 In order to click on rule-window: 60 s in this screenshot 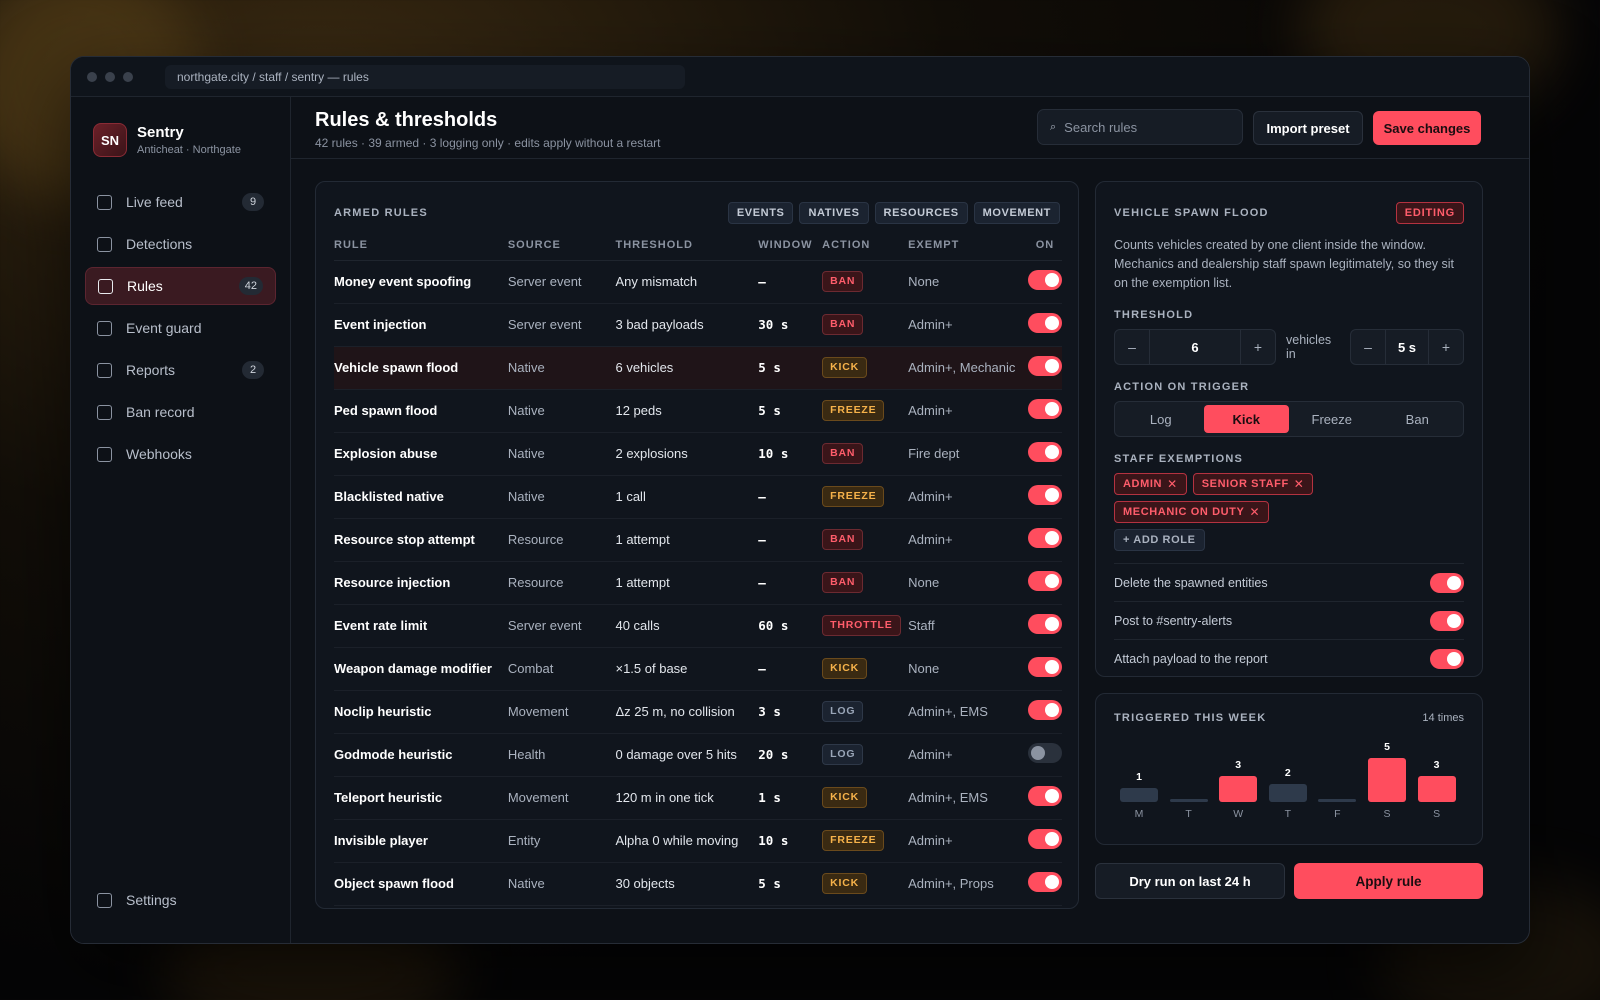, I will do `click(790, 626)`.